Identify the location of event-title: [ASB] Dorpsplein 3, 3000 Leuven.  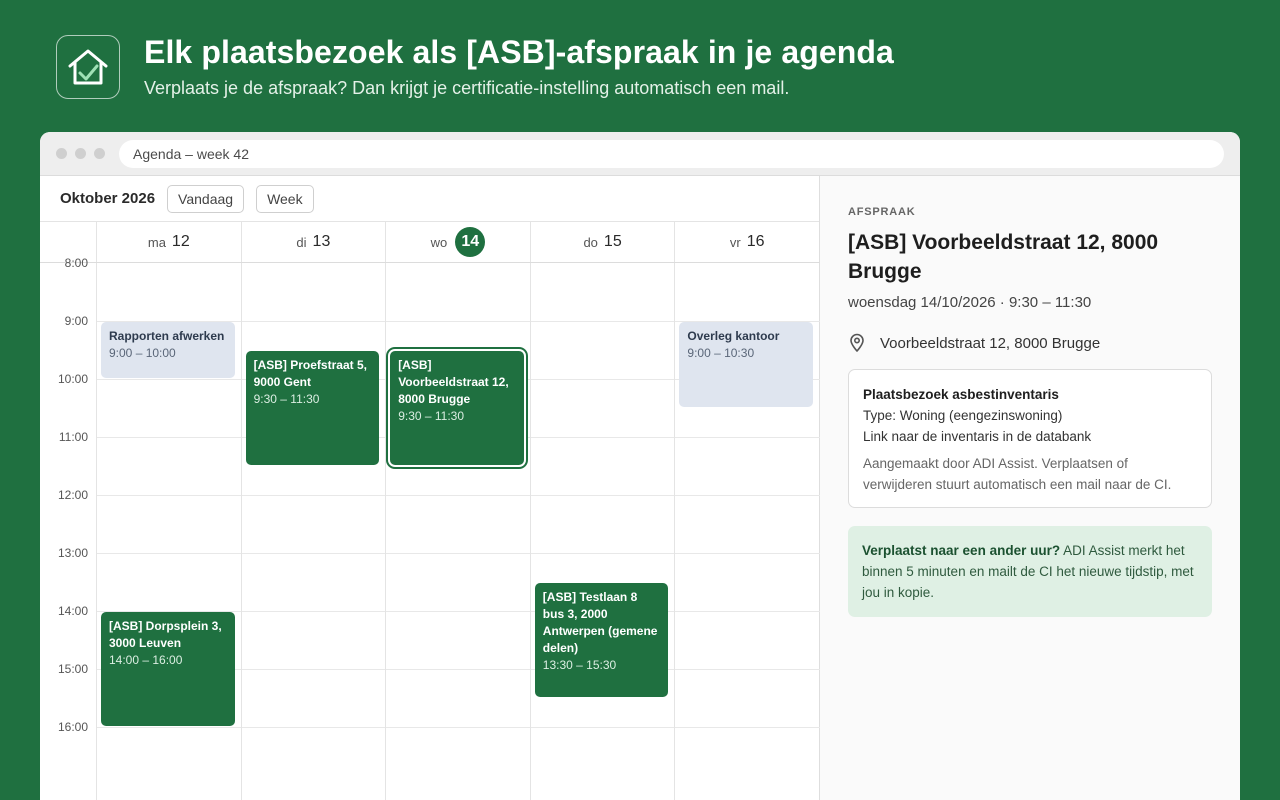
(165, 634).